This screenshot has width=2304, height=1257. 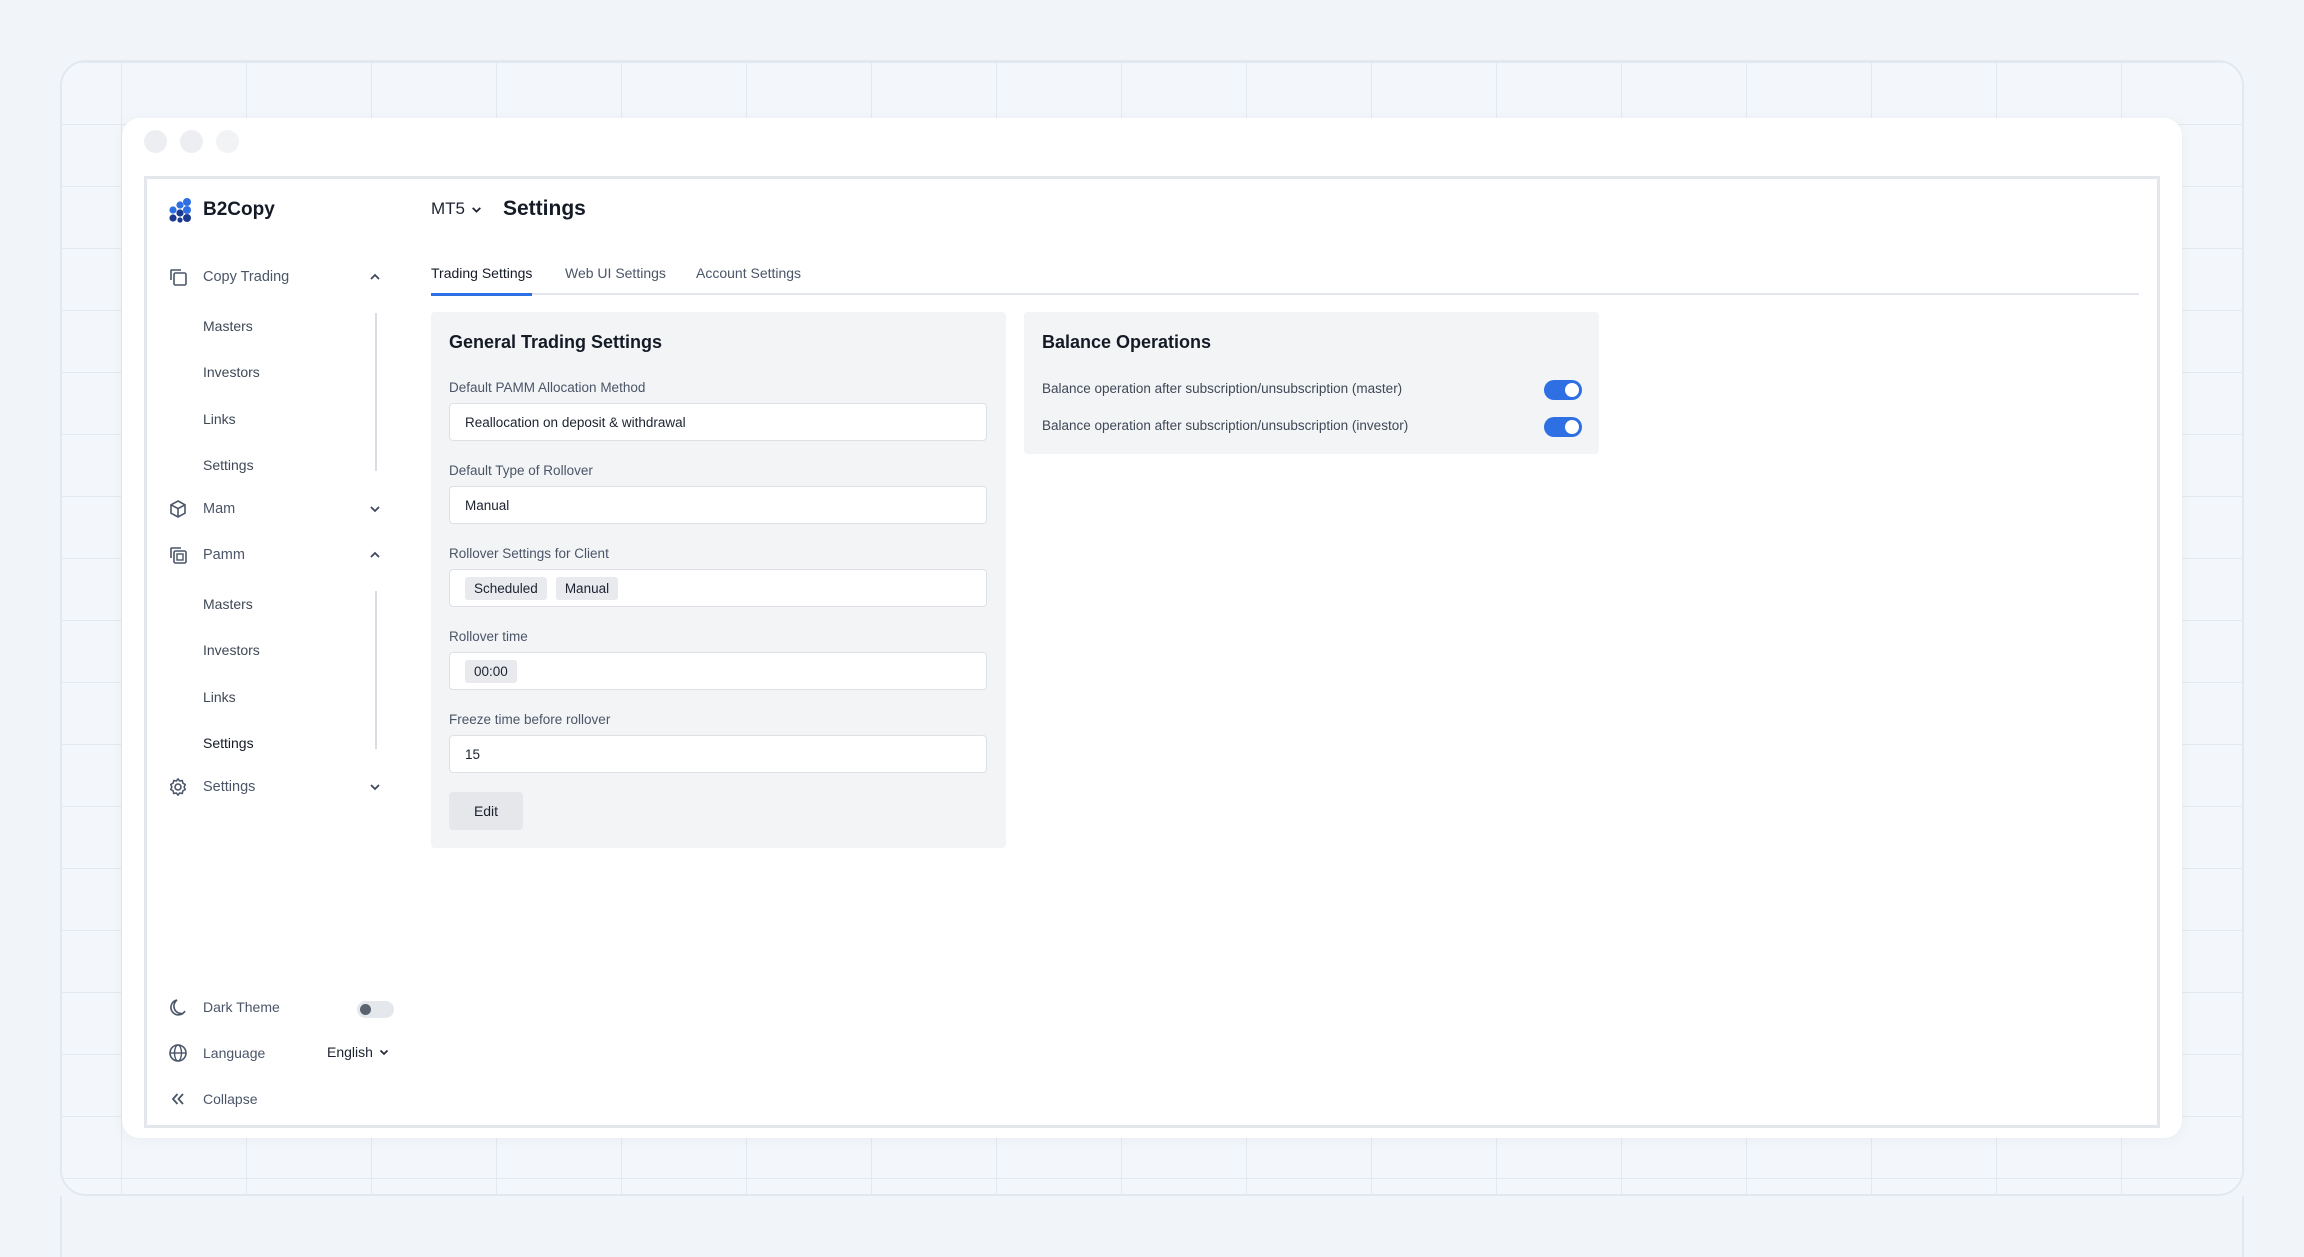 What do you see at coordinates (178, 277) in the screenshot?
I see `copy-icon` at bounding box center [178, 277].